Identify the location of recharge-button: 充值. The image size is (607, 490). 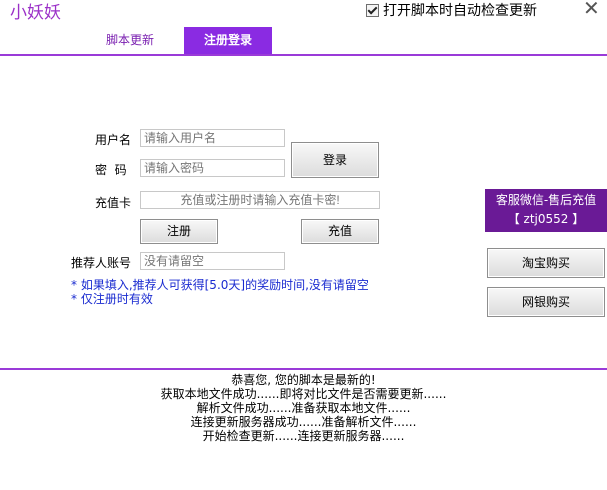
(340, 231).